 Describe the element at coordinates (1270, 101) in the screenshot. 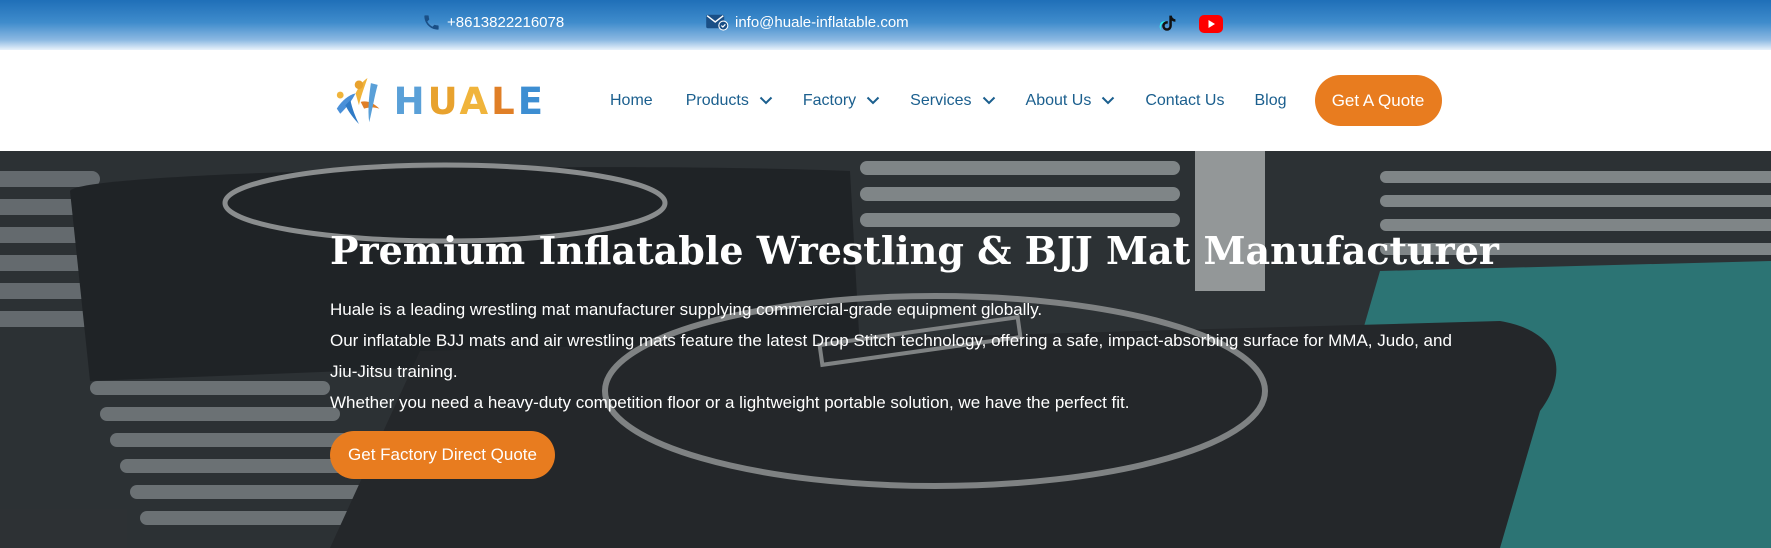

I see `nav-blog: Blog` at that location.